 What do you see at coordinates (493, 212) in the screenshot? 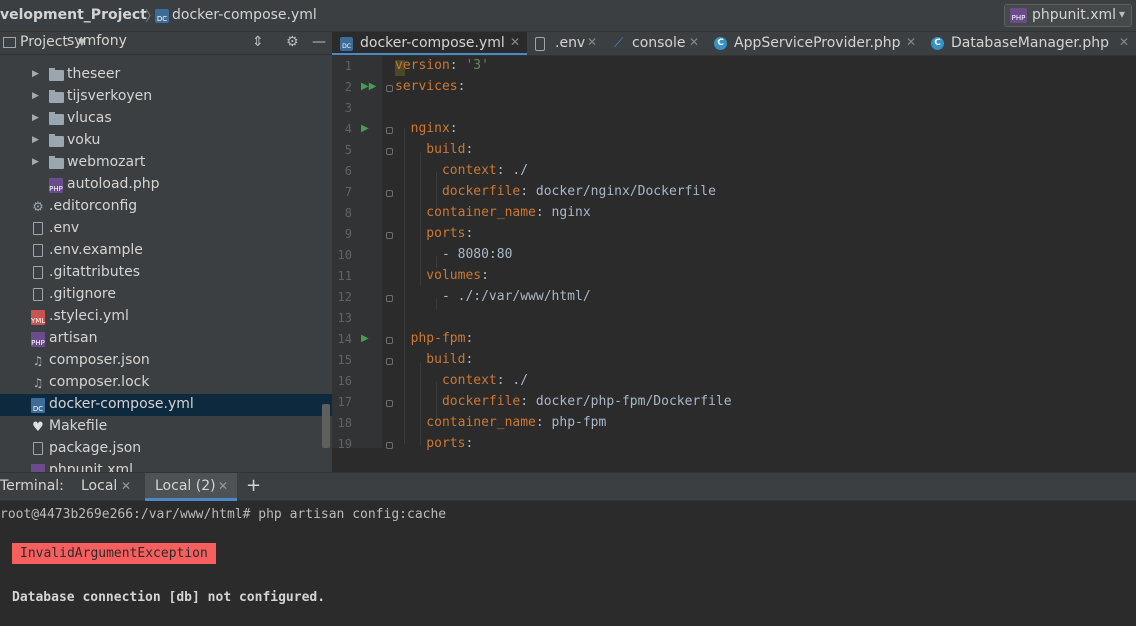
I see `code-line: container_name: nginx` at bounding box center [493, 212].